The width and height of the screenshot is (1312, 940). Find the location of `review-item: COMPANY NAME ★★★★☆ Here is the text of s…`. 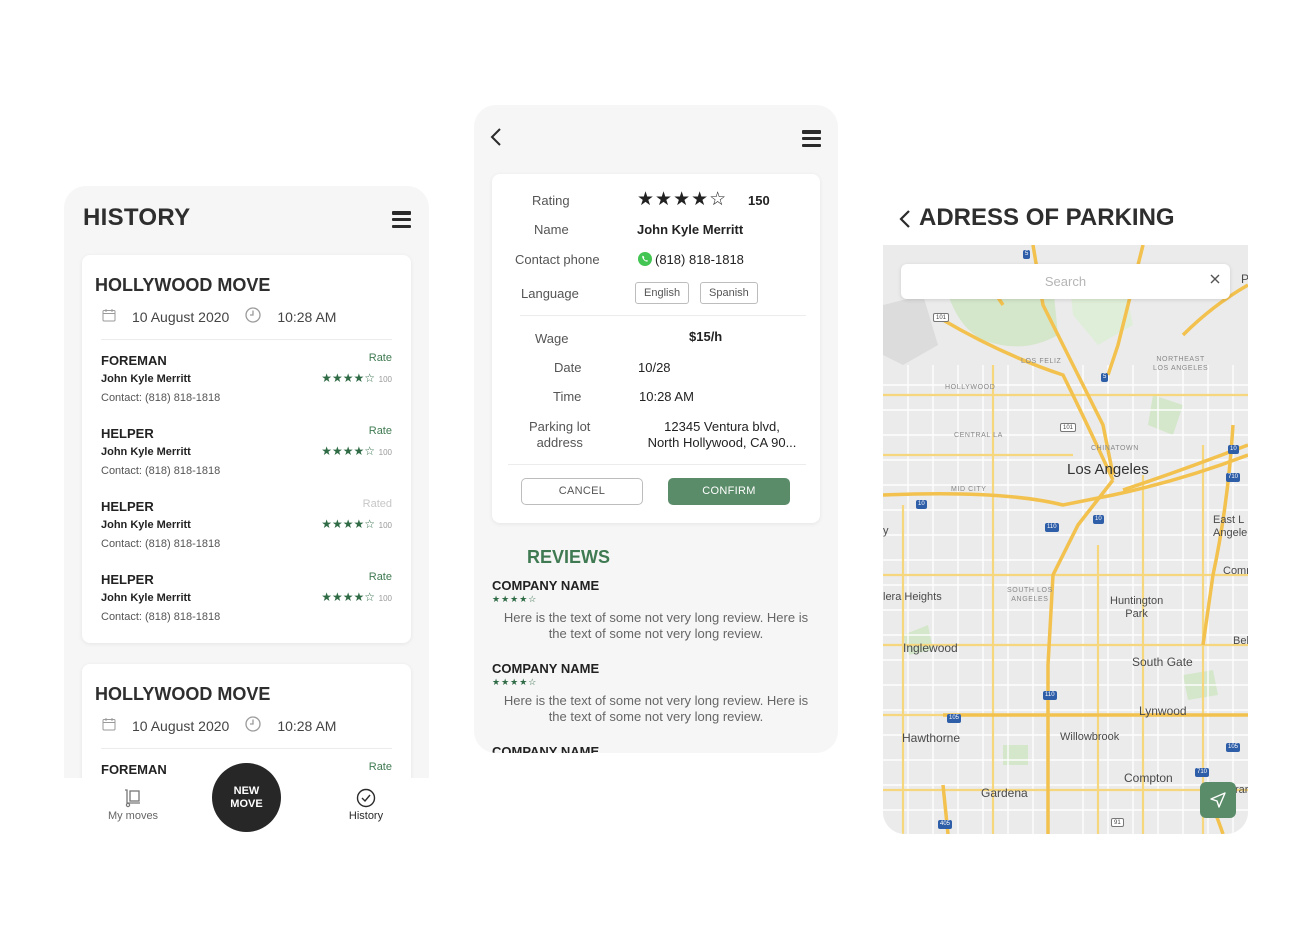

review-item: COMPANY NAME ★★★★☆ Here is the text of s… is located at coordinates (656, 610).